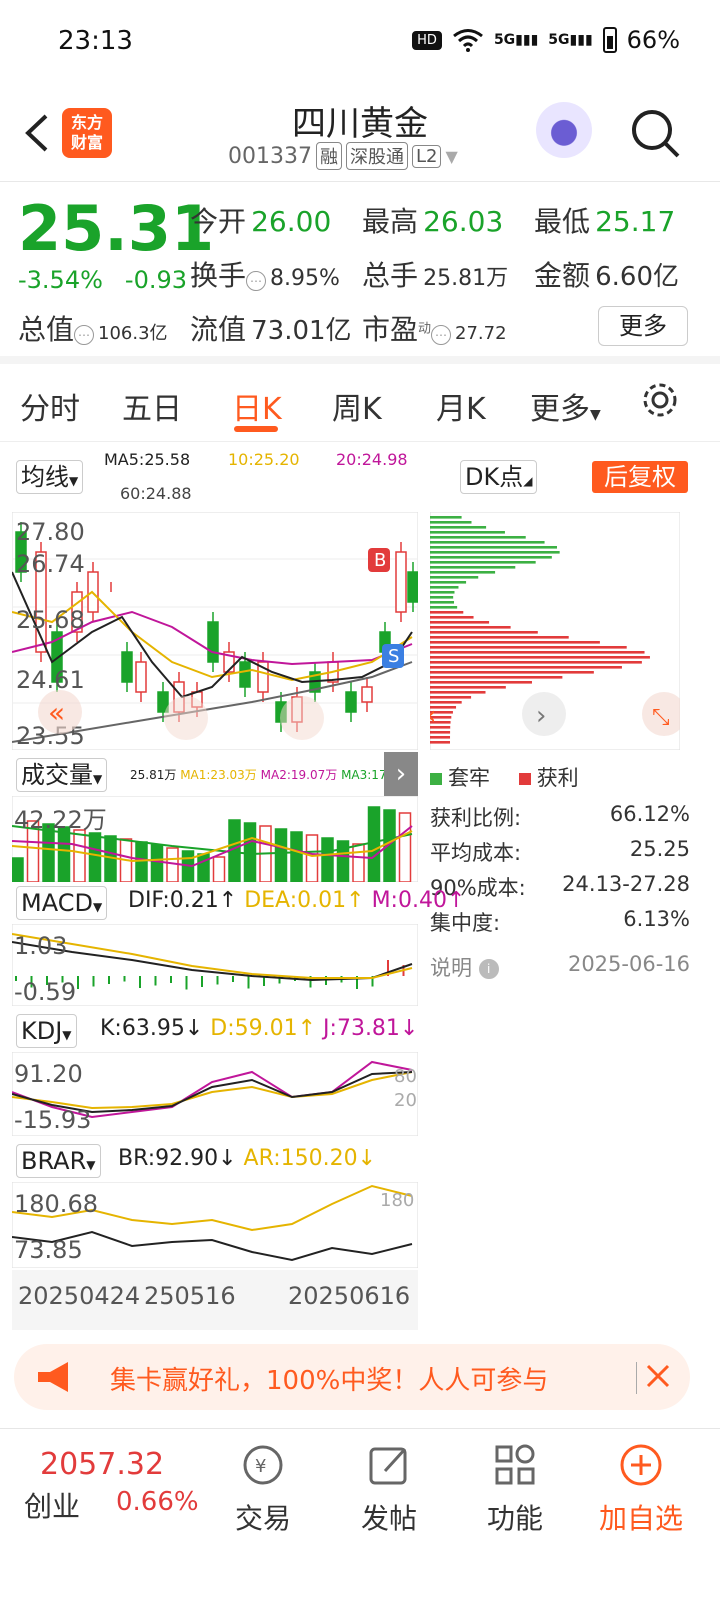 The width and height of the screenshot is (720, 1604). Describe the element at coordinates (257, 406) in the screenshot. I see `tab-daily-k: 日K` at that location.